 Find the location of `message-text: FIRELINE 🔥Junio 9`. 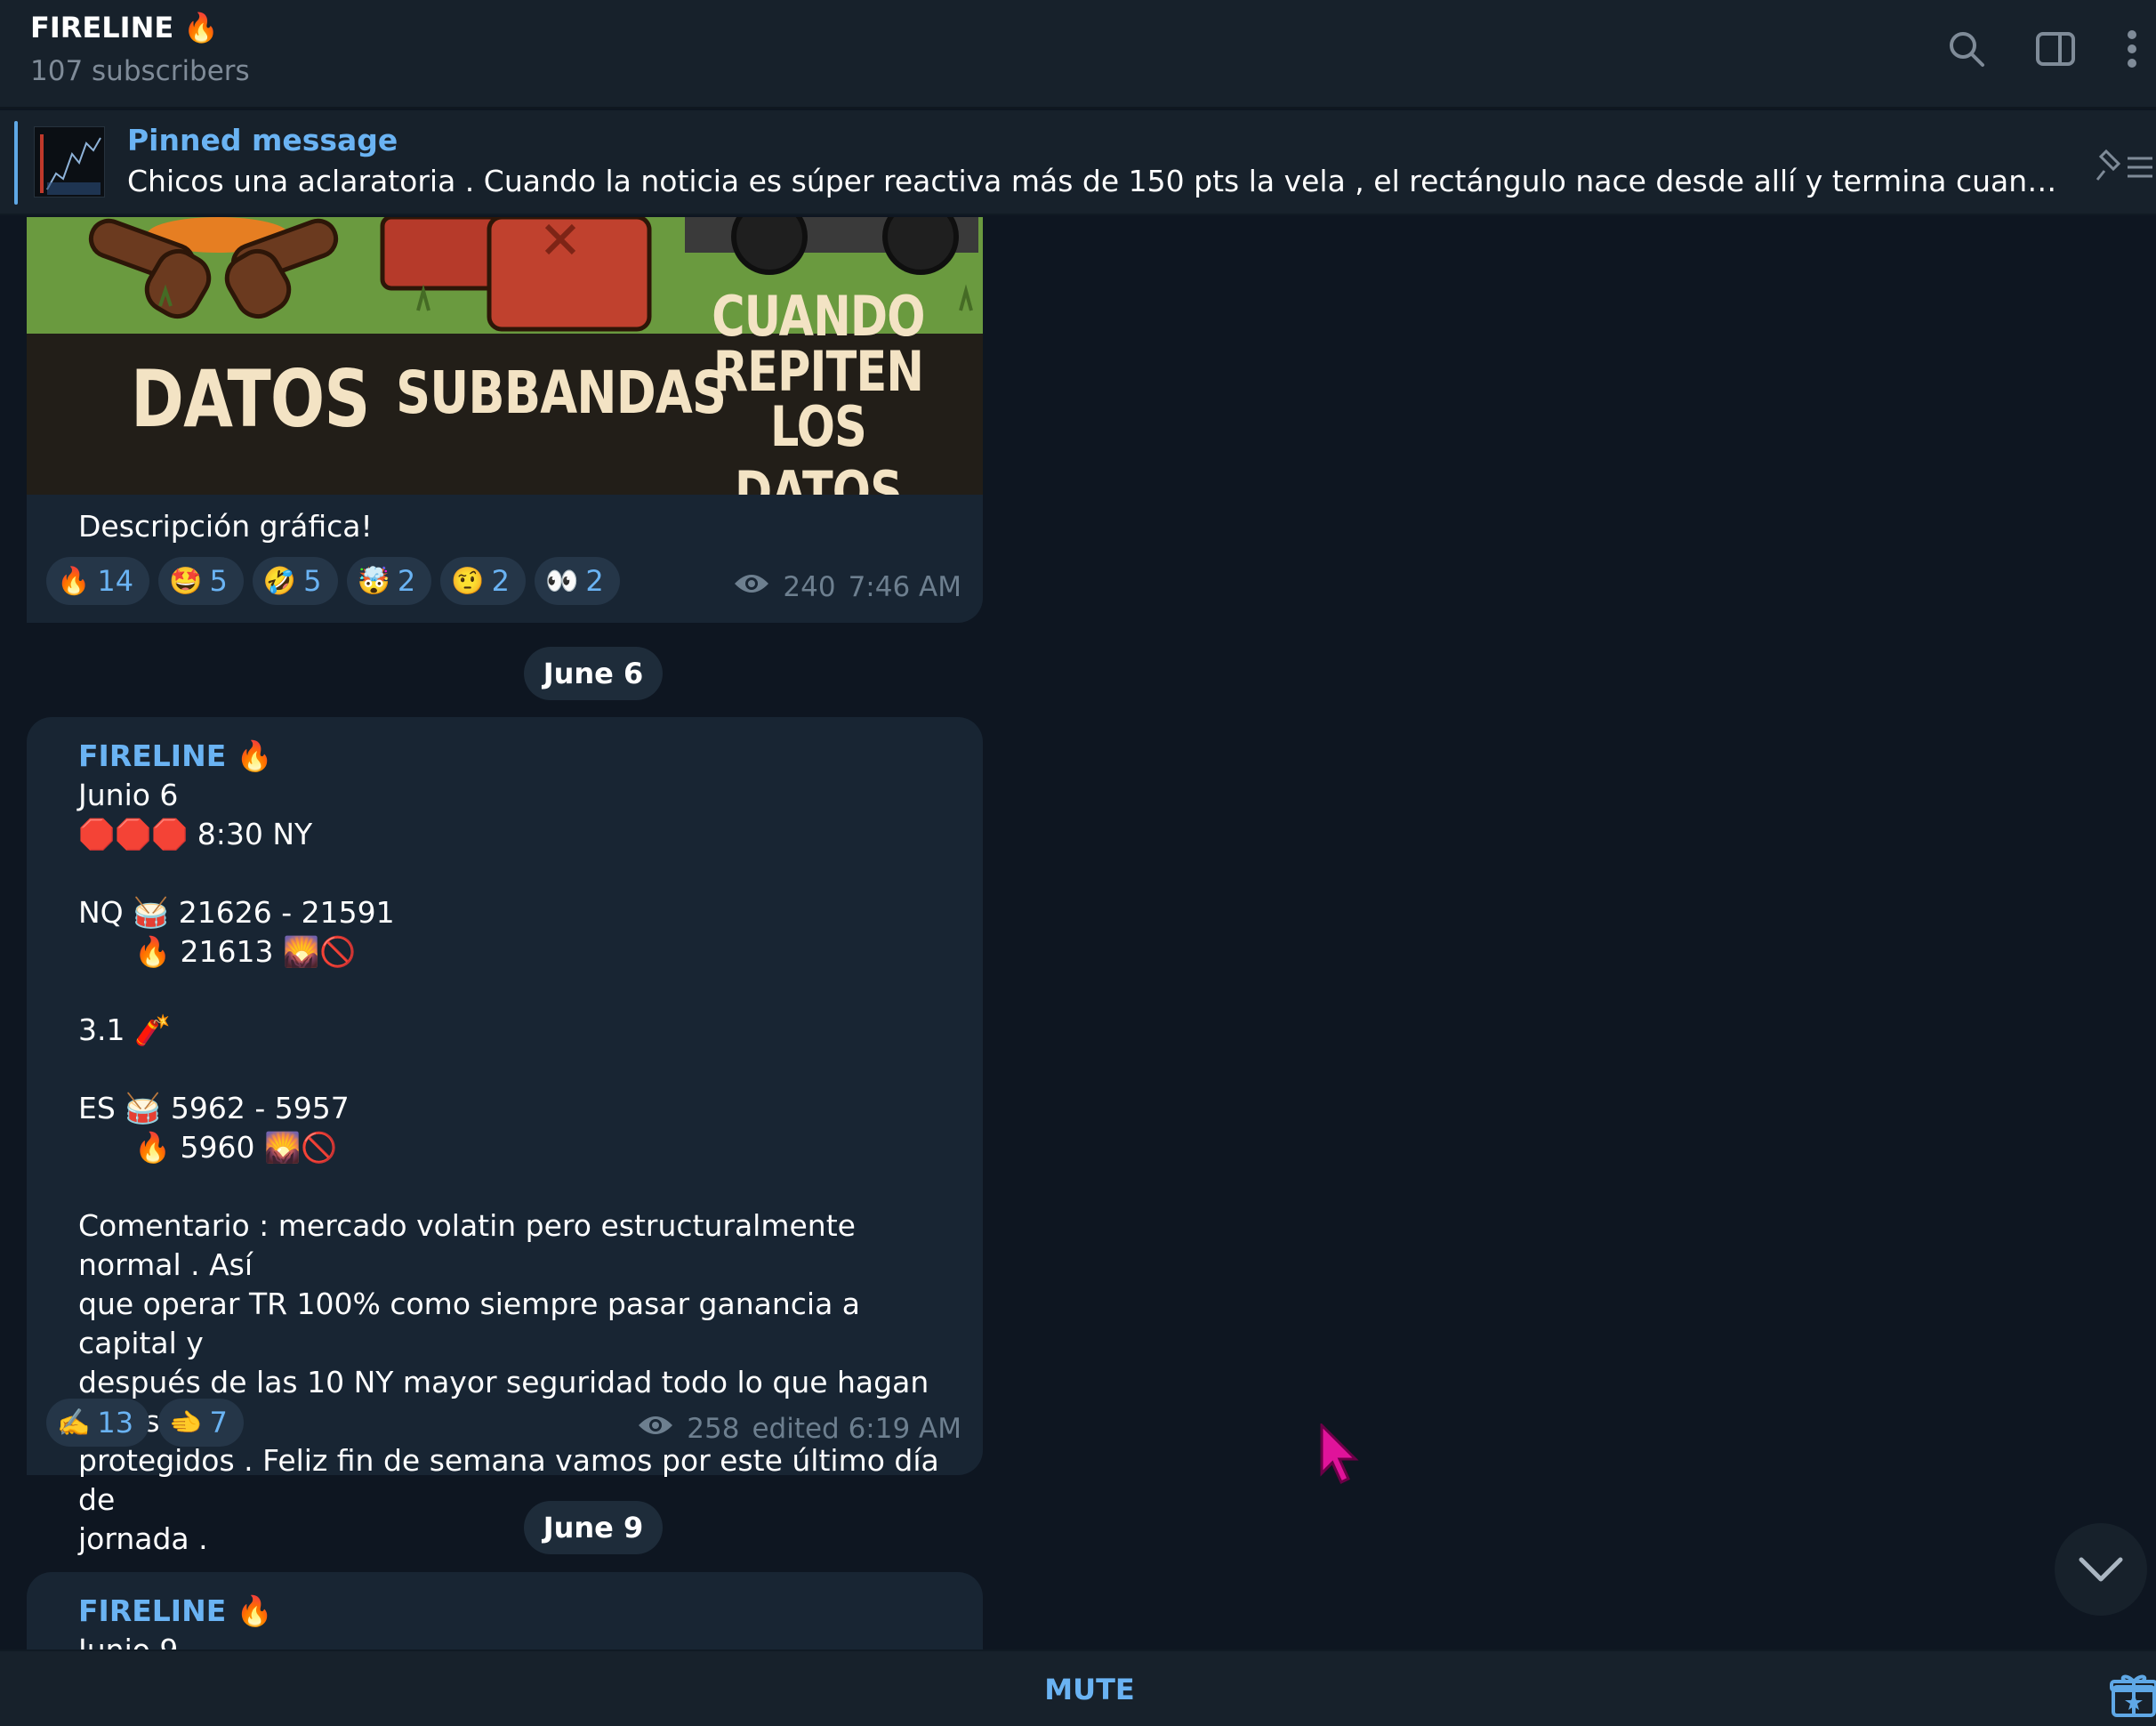

message-text: FIRELINE 🔥Junio 9 is located at coordinates (519, 1620).